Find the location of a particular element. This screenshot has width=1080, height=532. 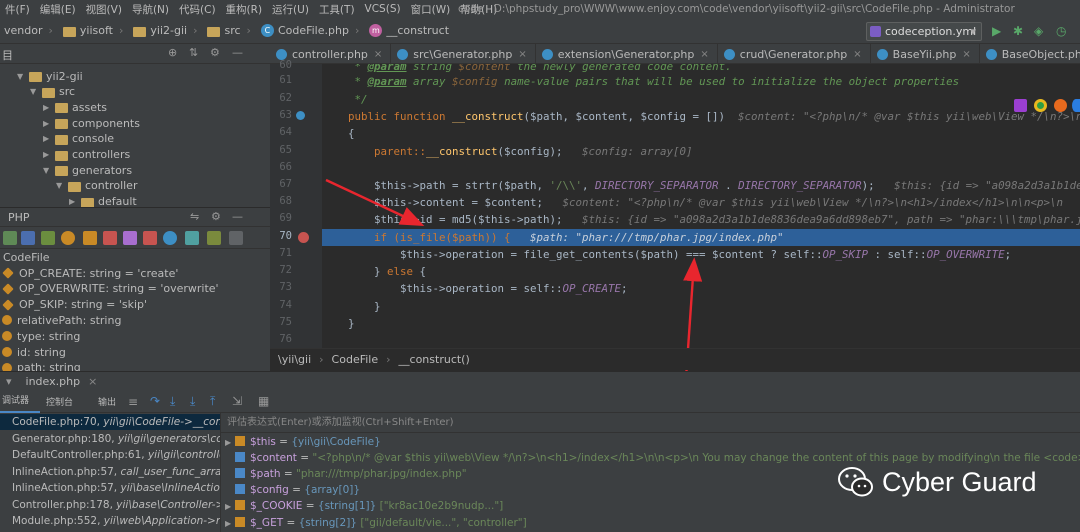

debug-session-tab: index.php is located at coordinates (46, 381).